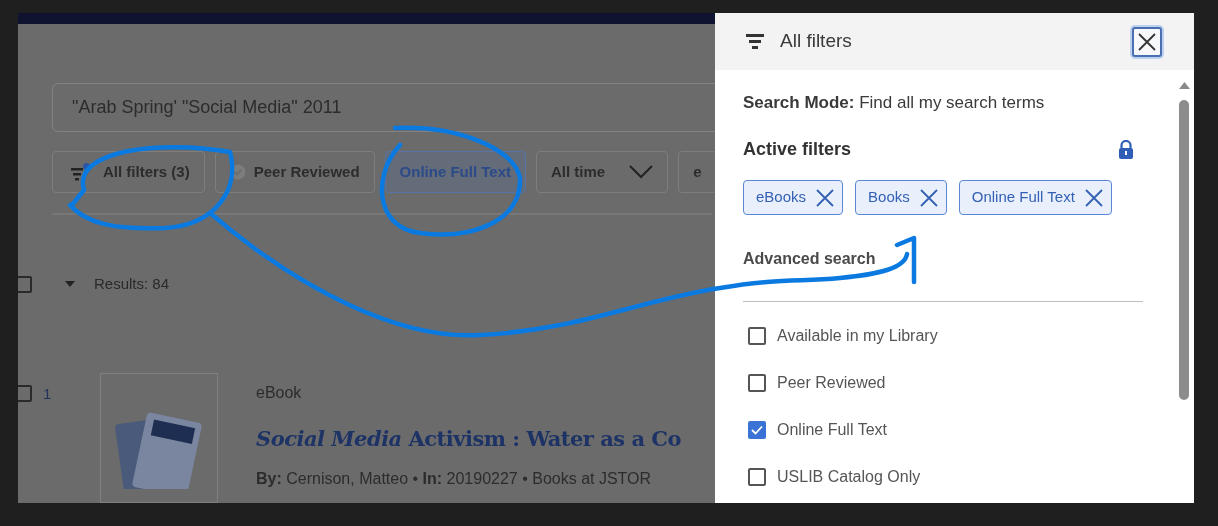 This screenshot has width=1218, height=526. Describe the element at coordinates (901, 197) in the screenshot. I see `filter-tag: Books` at that location.